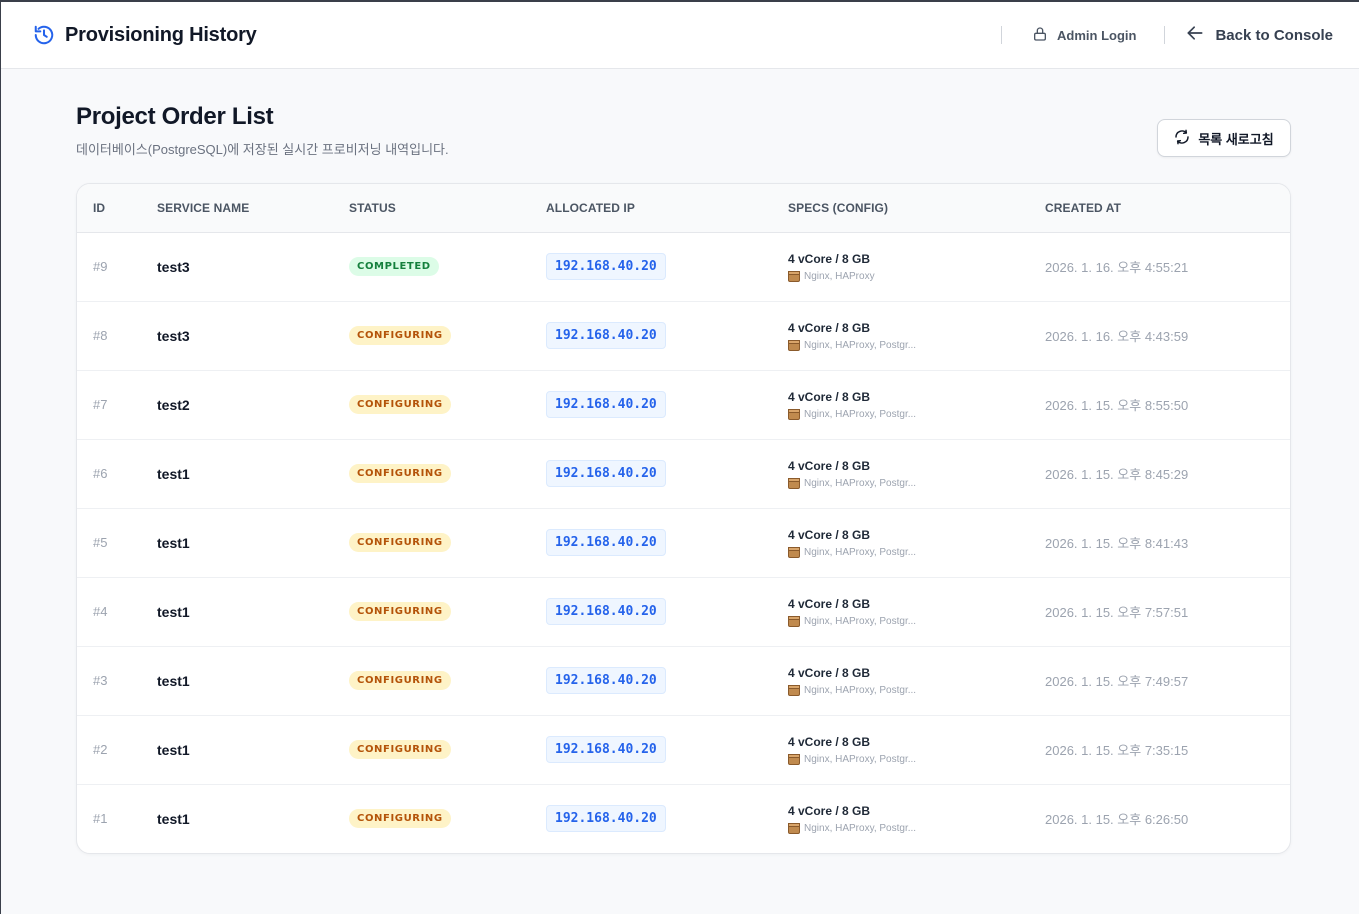 Image resolution: width=1359 pixels, height=914 pixels. I want to click on lock-icon, so click(1040, 35).